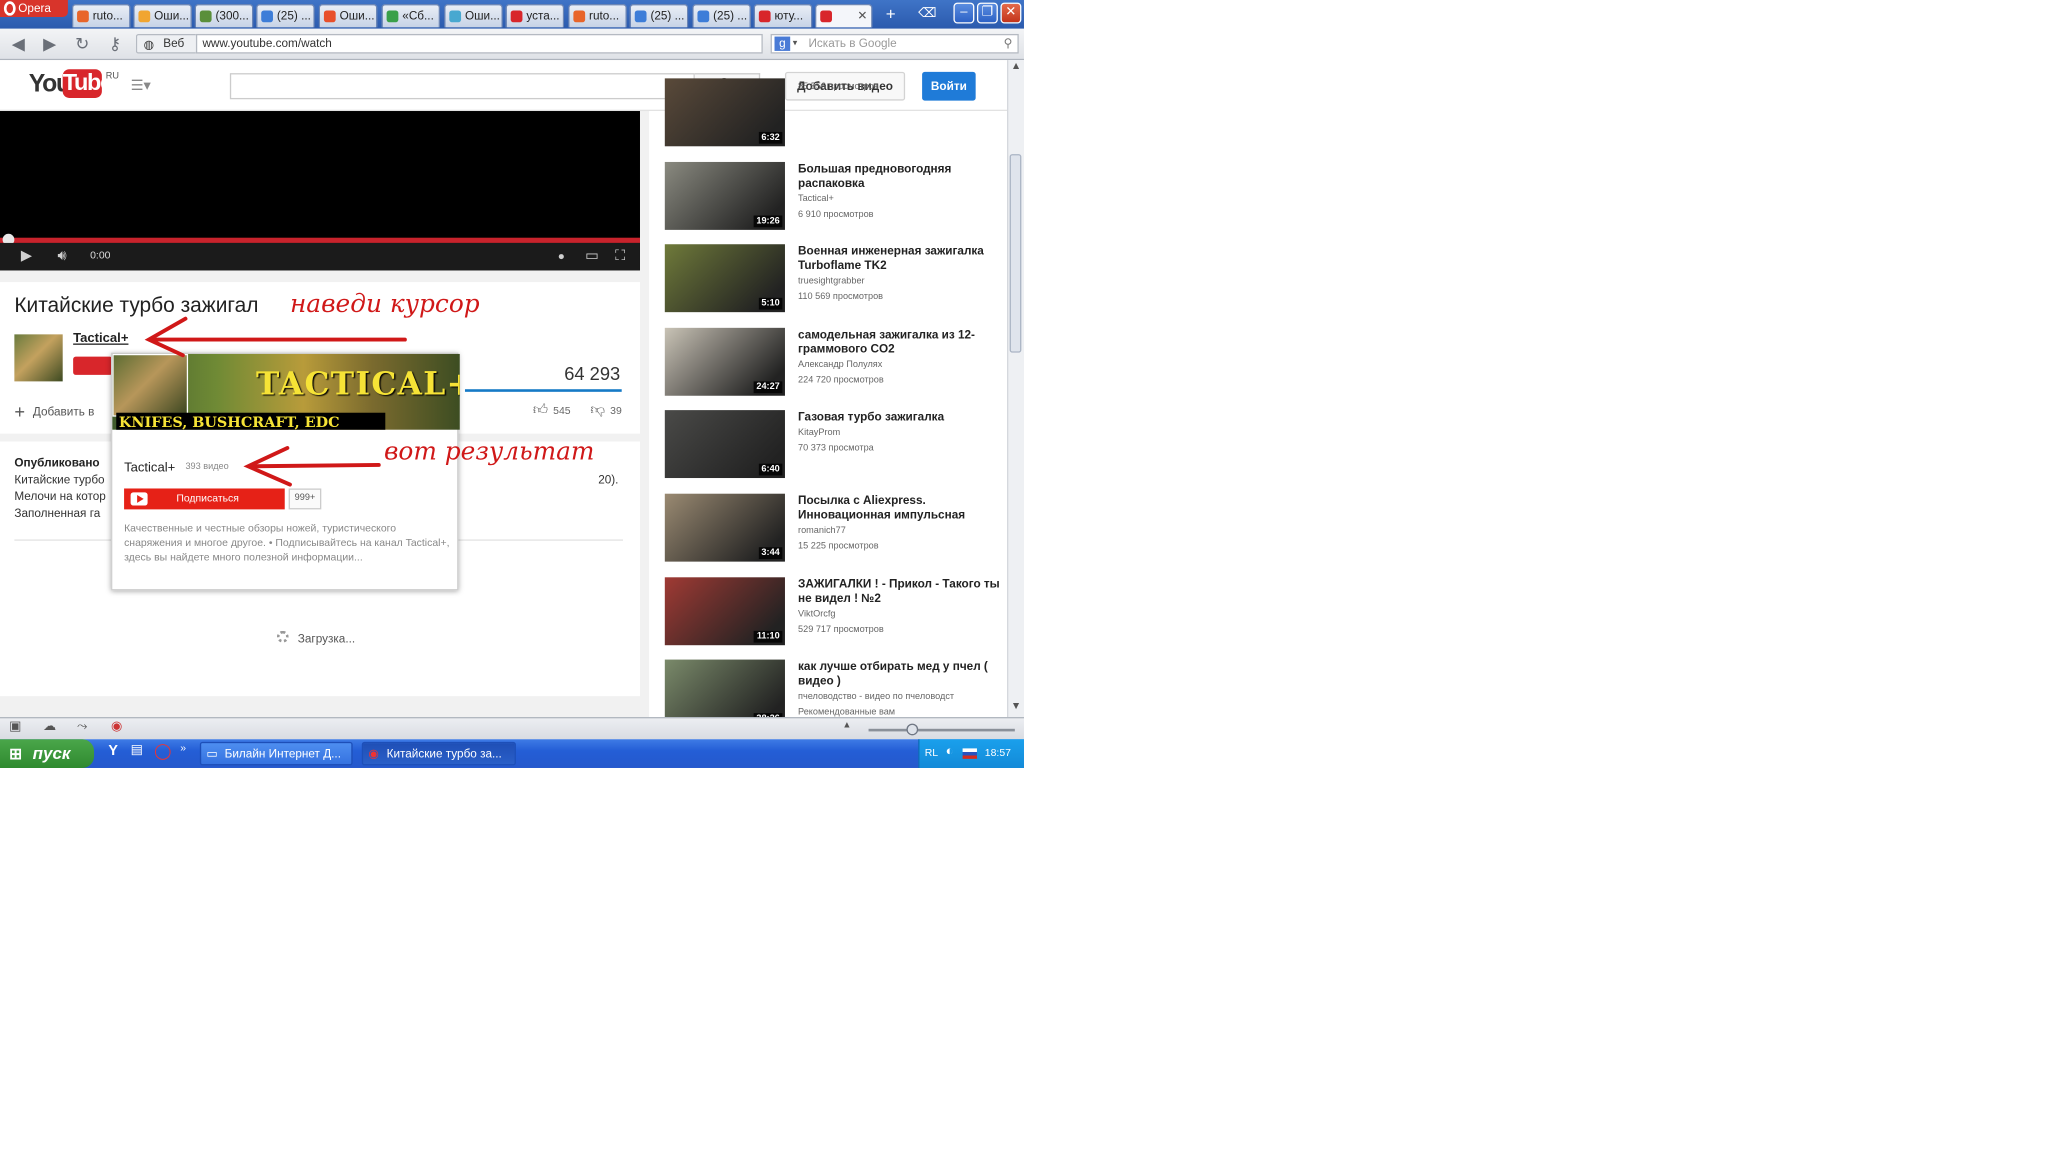  Describe the element at coordinates (275, 401) in the screenshot. I see `annotation-arrows` at that location.